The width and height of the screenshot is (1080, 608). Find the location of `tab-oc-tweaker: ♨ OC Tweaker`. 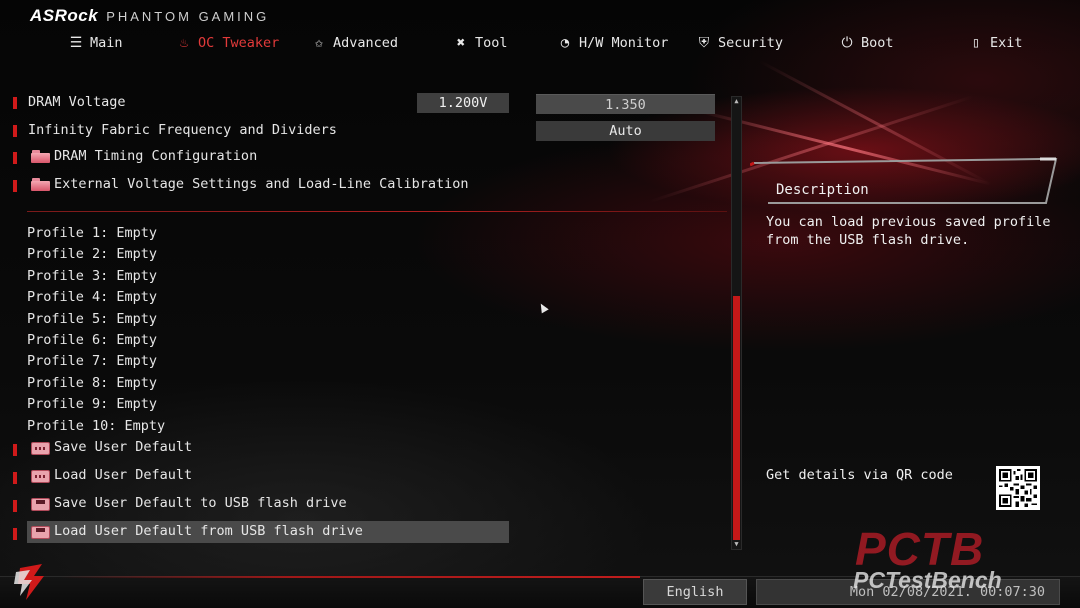

tab-oc-tweaker: ♨ OC Tweaker is located at coordinates (228, 43).